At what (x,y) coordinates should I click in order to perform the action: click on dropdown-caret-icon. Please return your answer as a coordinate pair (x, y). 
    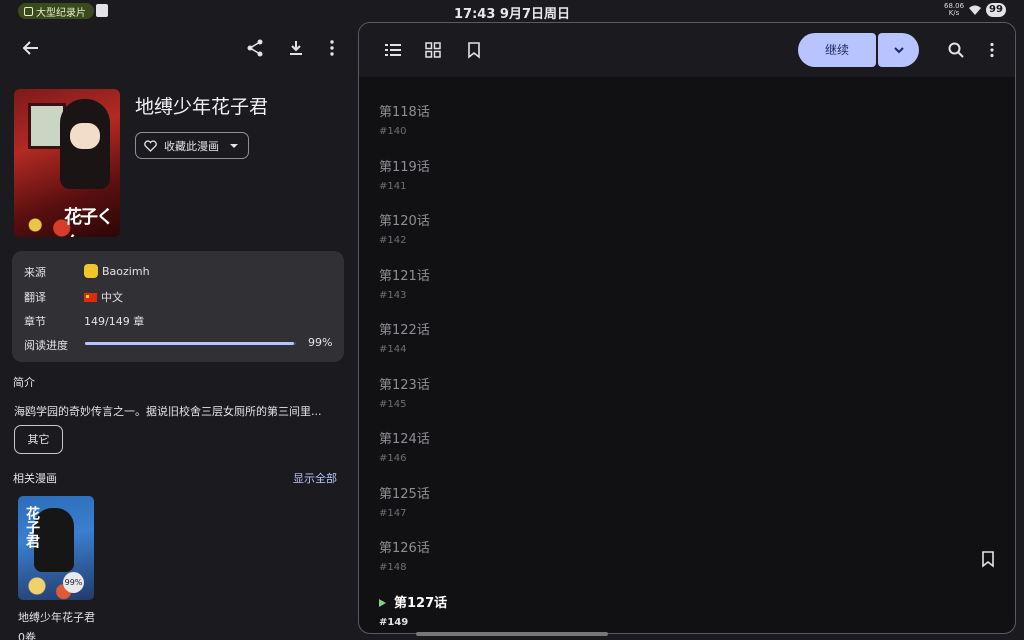
    Looking at the image, I should click on (234, 145).